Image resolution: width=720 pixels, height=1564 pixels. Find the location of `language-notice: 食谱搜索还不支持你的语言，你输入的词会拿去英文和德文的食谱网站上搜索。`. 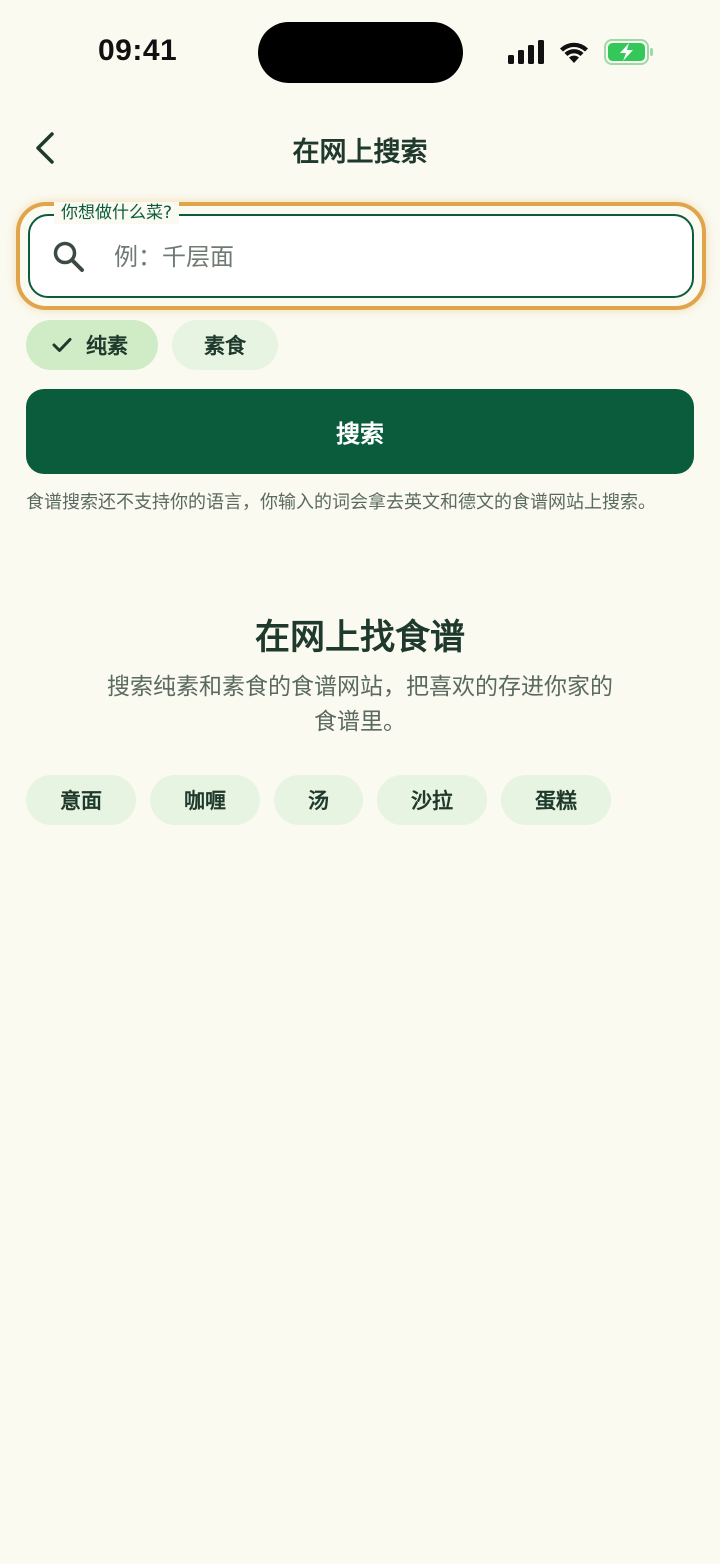

language-notice: 食谱搜索还不支持你的语言，你输入的词会拿去英文和德文的食谱网站上搜索。 is located at coordinates (341, 502).